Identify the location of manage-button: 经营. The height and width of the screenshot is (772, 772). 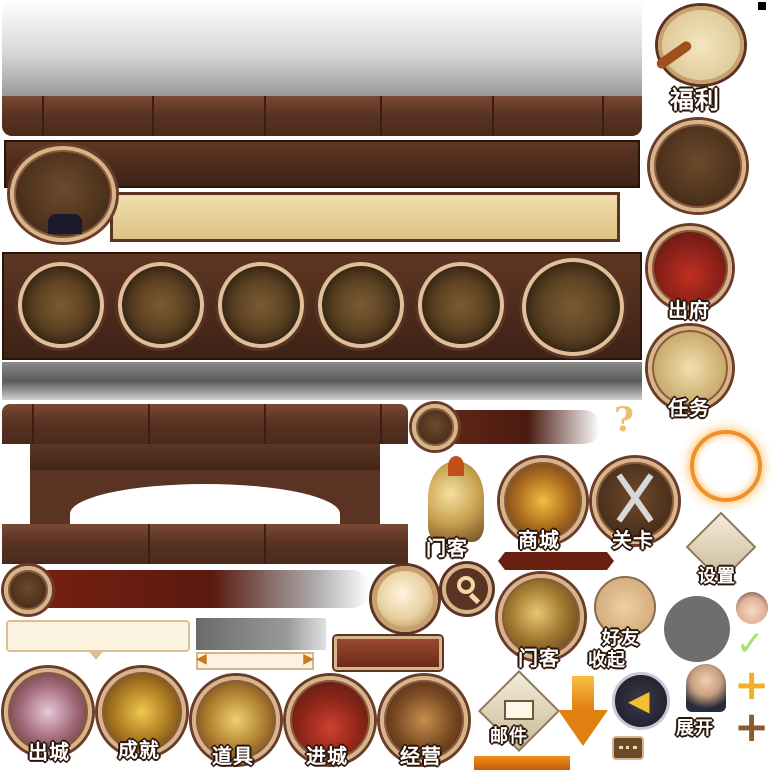
(426, 722).